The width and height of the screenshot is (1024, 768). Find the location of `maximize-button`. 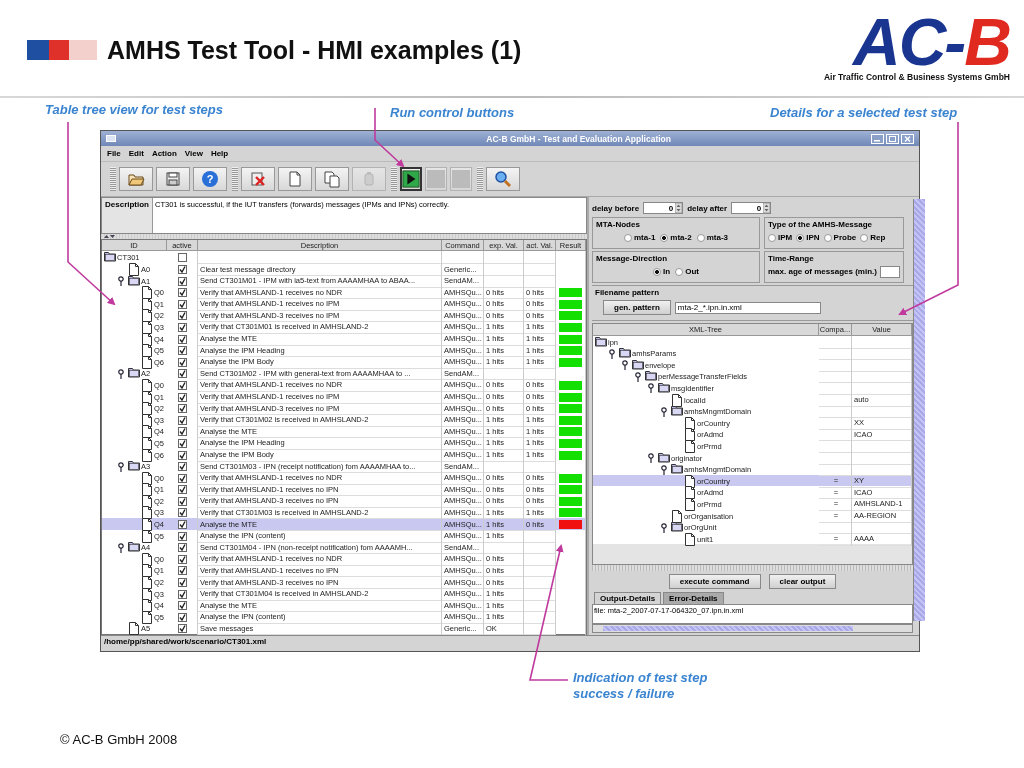

maximize-button is located at coordinates (892, 138).